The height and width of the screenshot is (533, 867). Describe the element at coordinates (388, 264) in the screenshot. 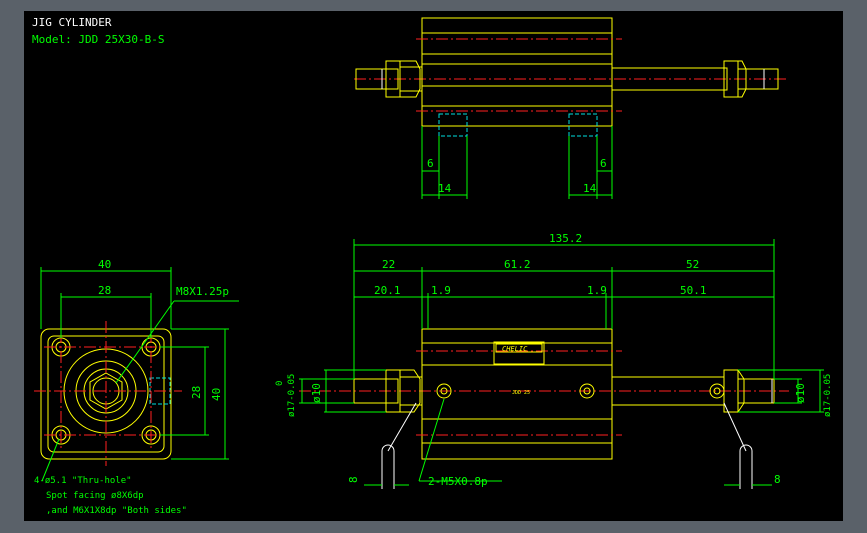

I see `dim-22: 22` at that location.